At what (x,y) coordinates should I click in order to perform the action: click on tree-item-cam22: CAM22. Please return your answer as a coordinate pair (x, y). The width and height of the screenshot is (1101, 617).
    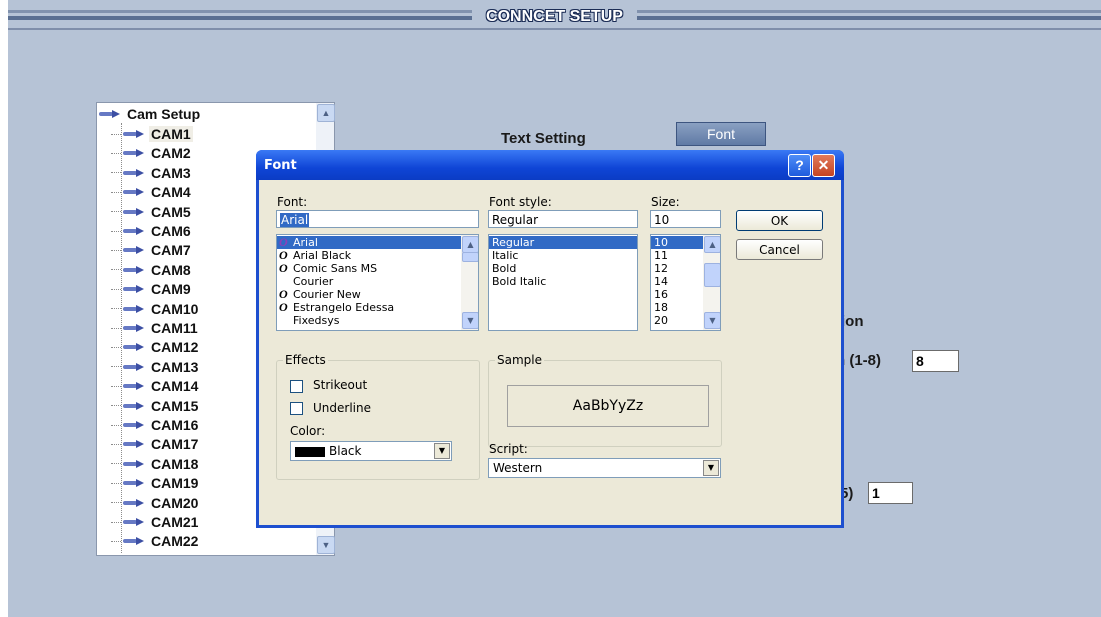
    Looking at the image, I should click on (155, 541).